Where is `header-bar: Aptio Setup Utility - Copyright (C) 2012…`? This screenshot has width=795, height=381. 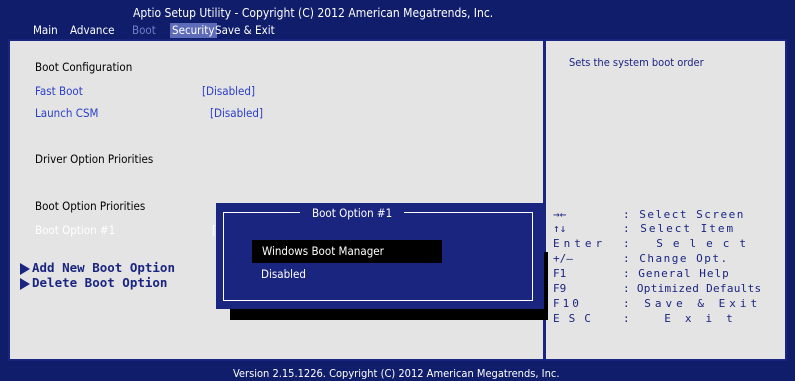 header-bar: Aptio Setup Utility - Copyright (C) 2012… is located at coordinates (397, 19).